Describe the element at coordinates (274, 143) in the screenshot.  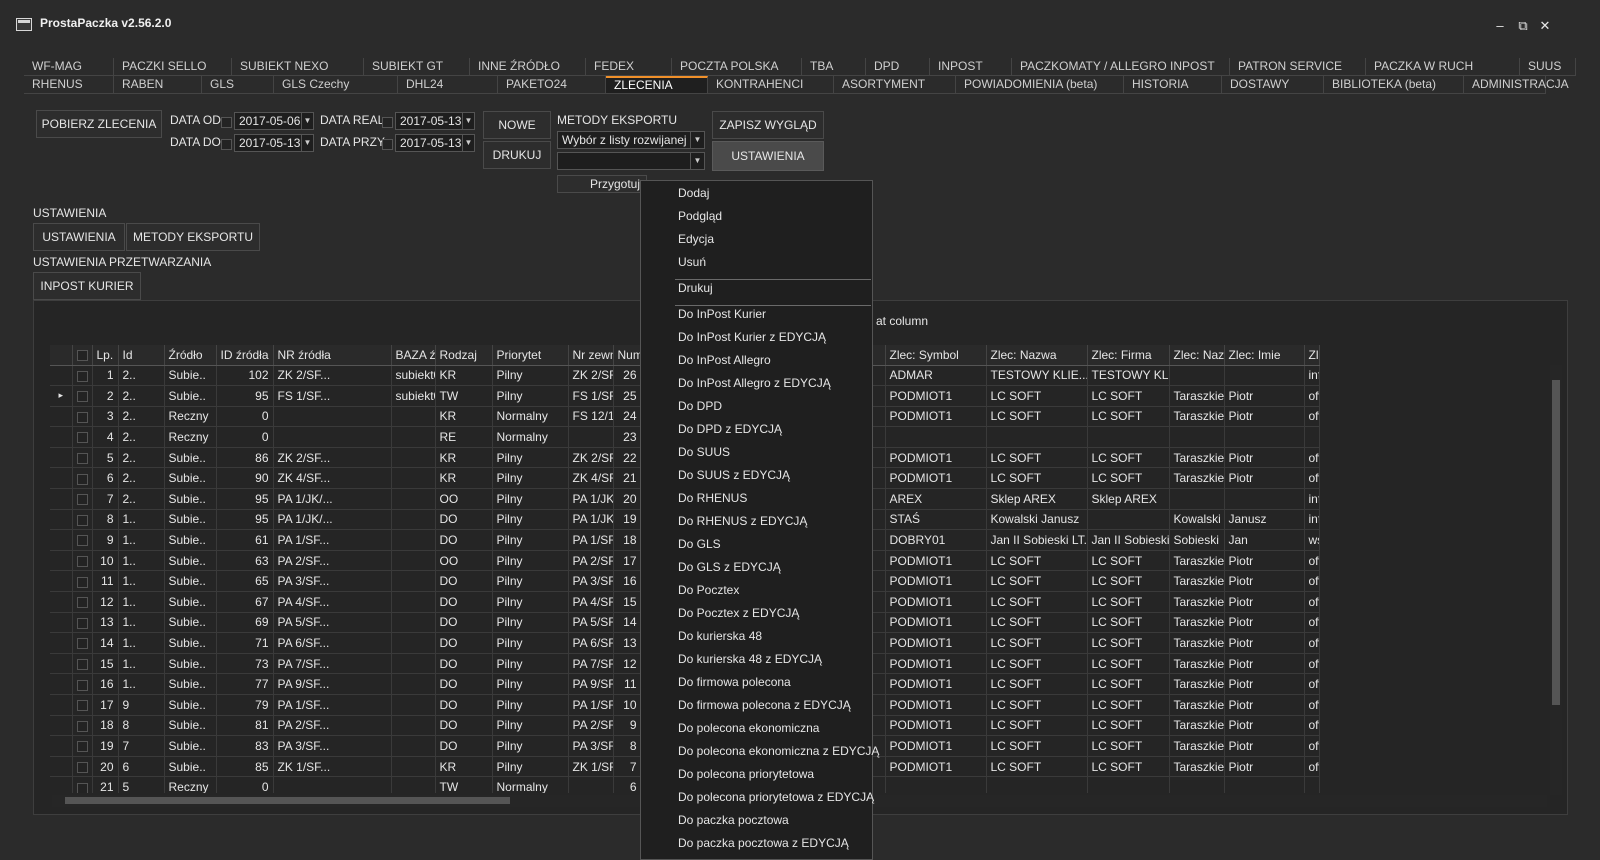
I see `date-to-field: 2017-05-13 ▼` at that location.